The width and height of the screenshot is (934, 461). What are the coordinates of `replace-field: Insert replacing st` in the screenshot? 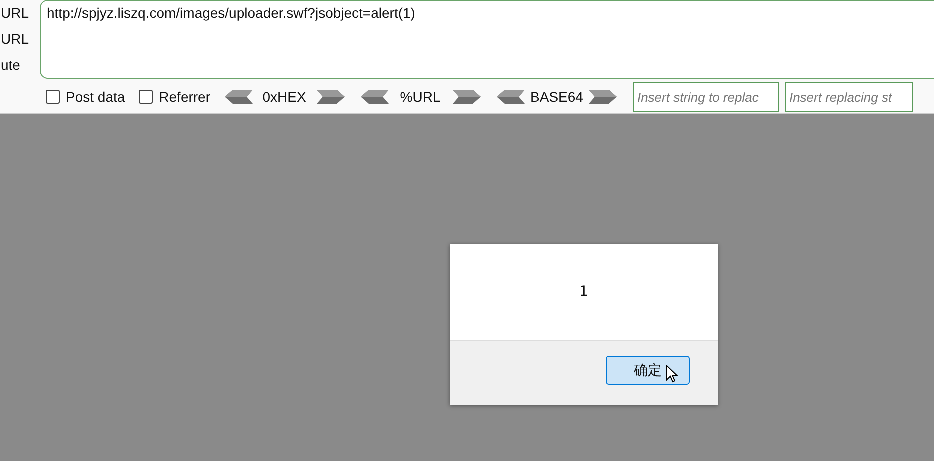 It's located at (849, 97).